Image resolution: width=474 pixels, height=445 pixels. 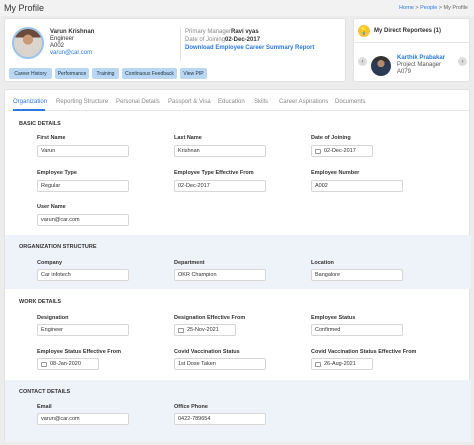 I want to click on section-title-contact: CONTACT DETAILS, so click(x=45, y=392).